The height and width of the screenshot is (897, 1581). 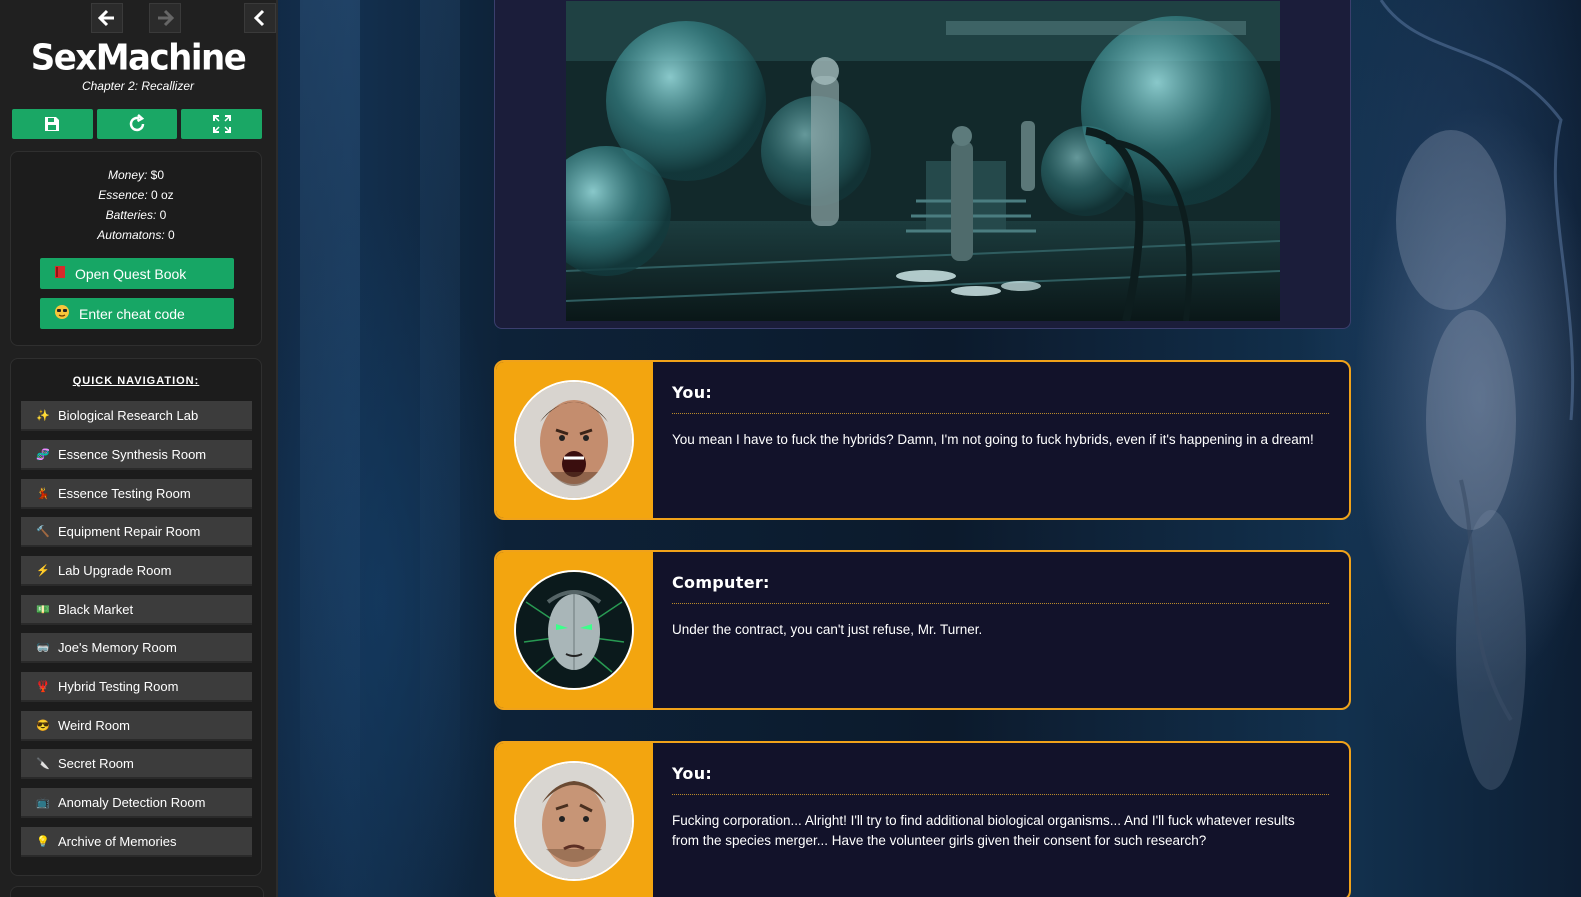 I want to click on enter-cheat-code-label: Enter cheat code, so click(x=132, y=313).